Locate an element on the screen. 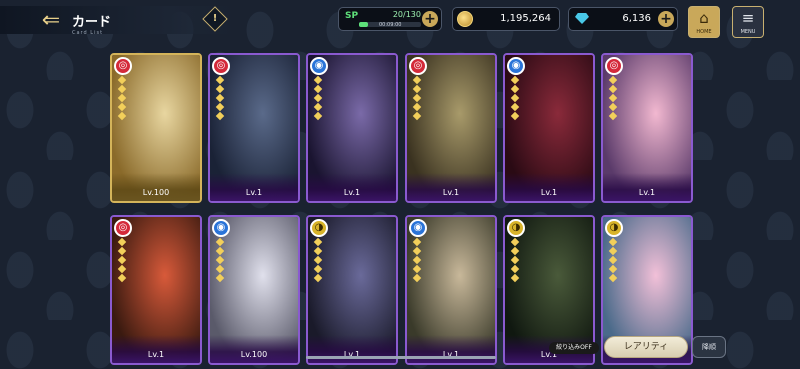 The width and height of the screenshot is (800, 369). info-icon: ! is located at coordinates (215, 18).